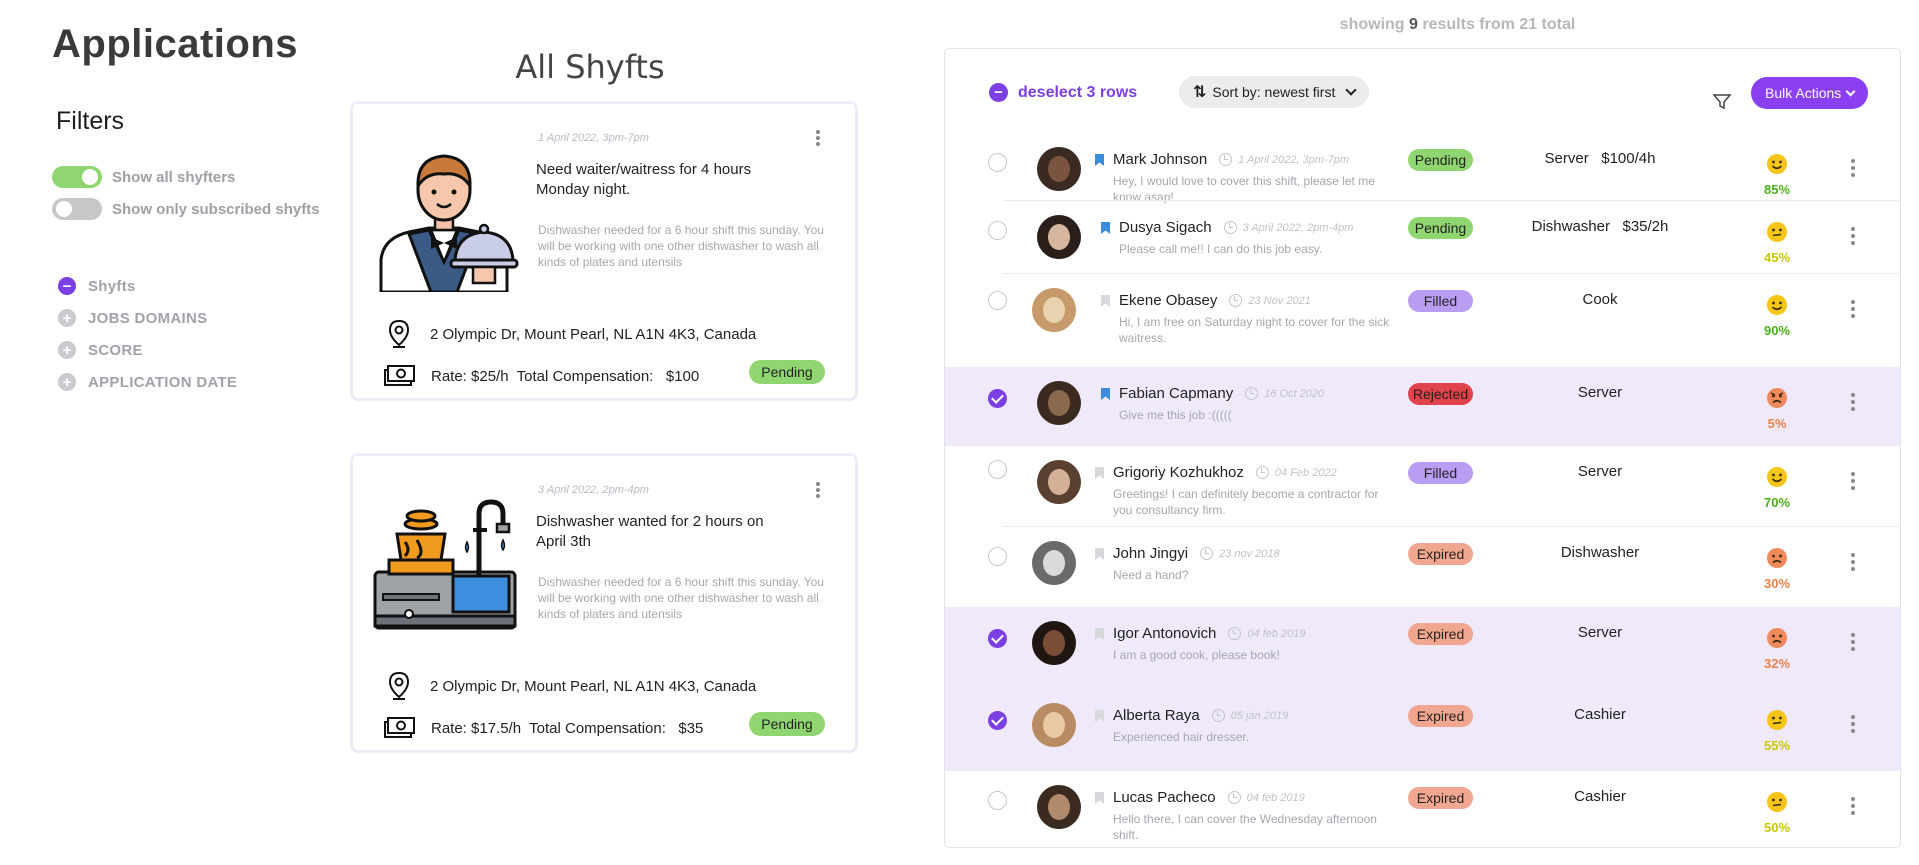  I want to click on filter-nav-shyfts: − Shyfts, so click(147, 286).